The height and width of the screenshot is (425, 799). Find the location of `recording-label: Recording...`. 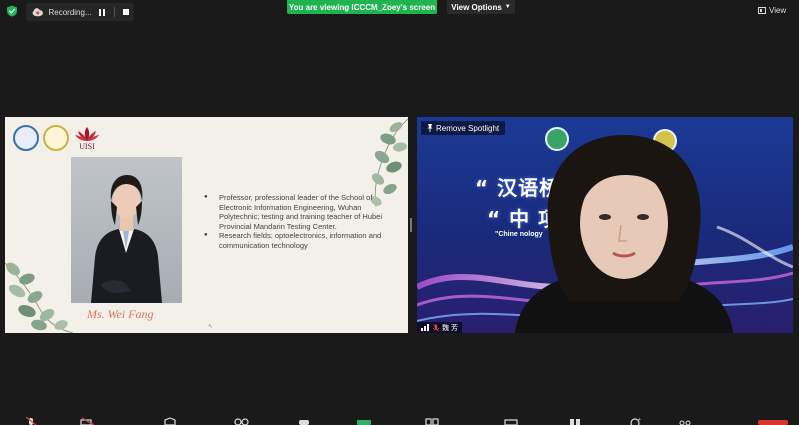

recording-label: Recording... is located at coordinates (70, 12).